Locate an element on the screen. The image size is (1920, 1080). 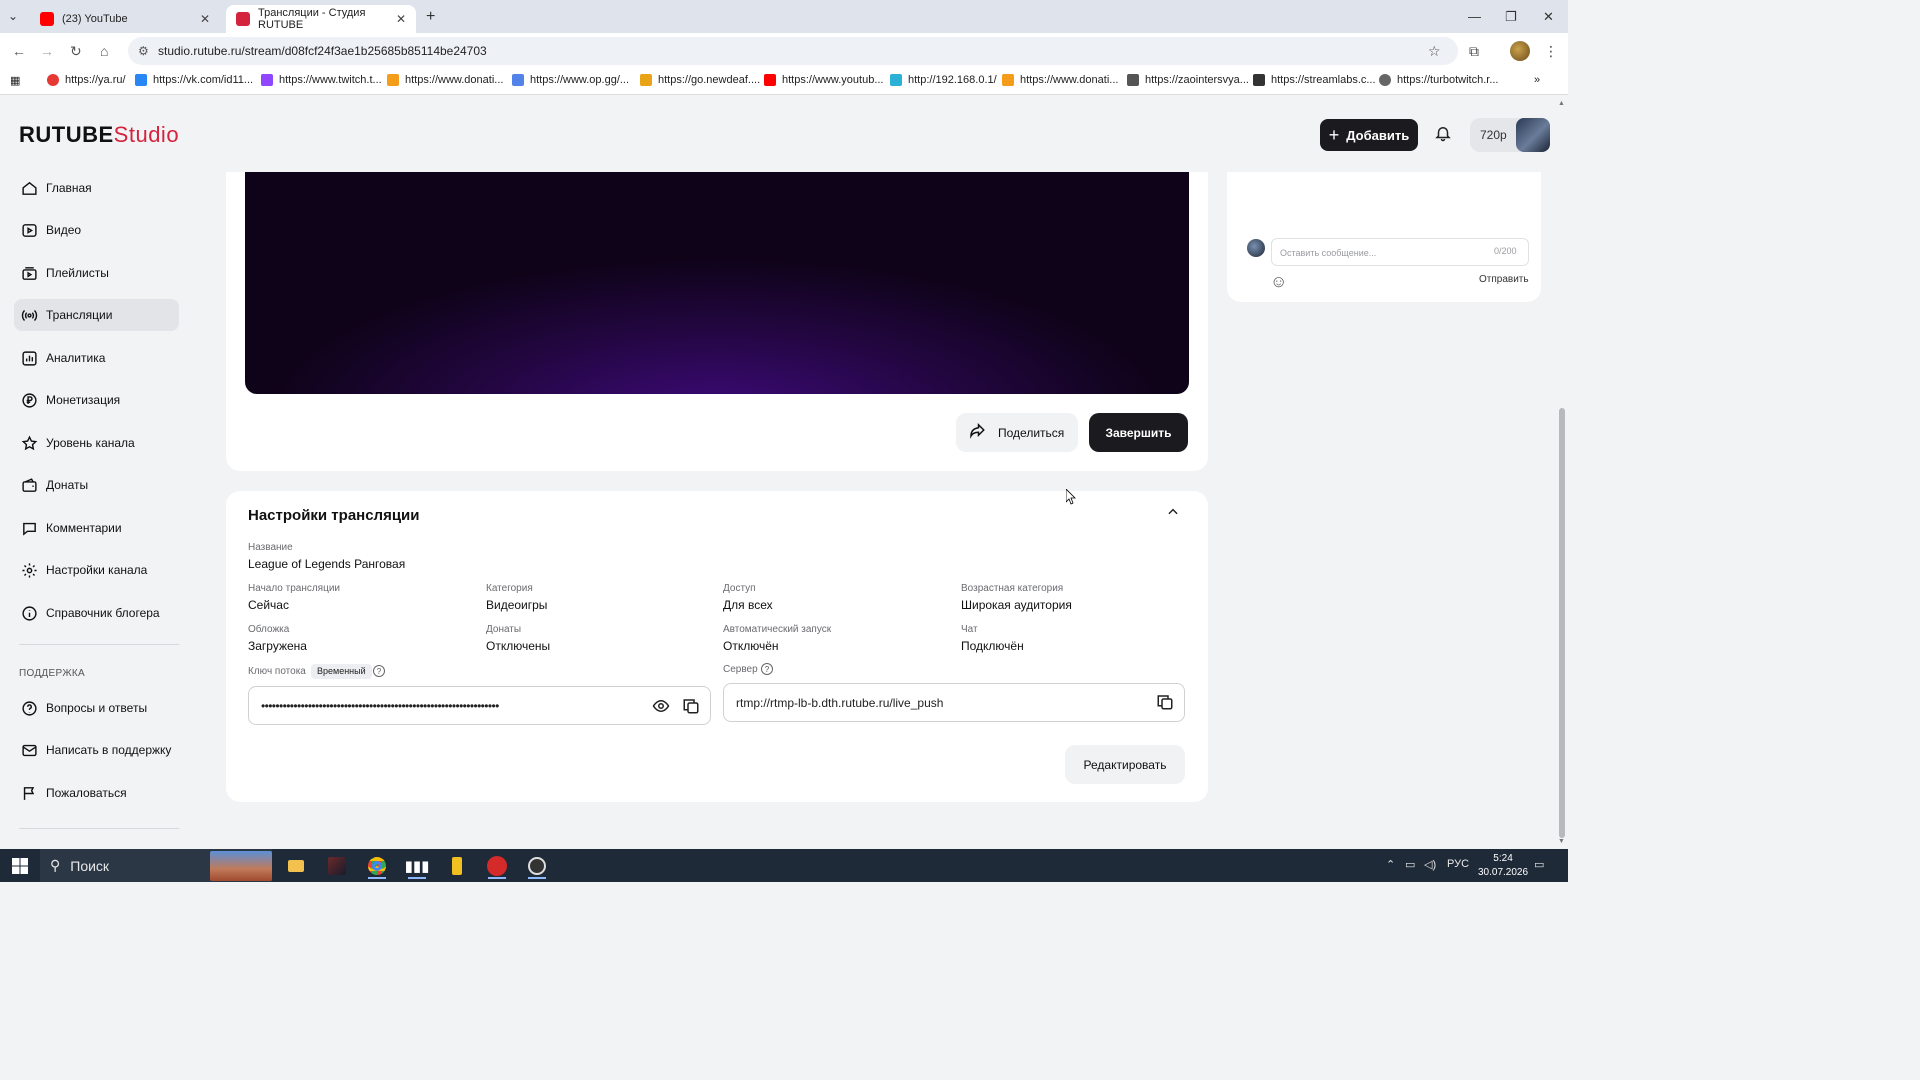
back-arrow-icon: ← is located at coordinates (19, 51).